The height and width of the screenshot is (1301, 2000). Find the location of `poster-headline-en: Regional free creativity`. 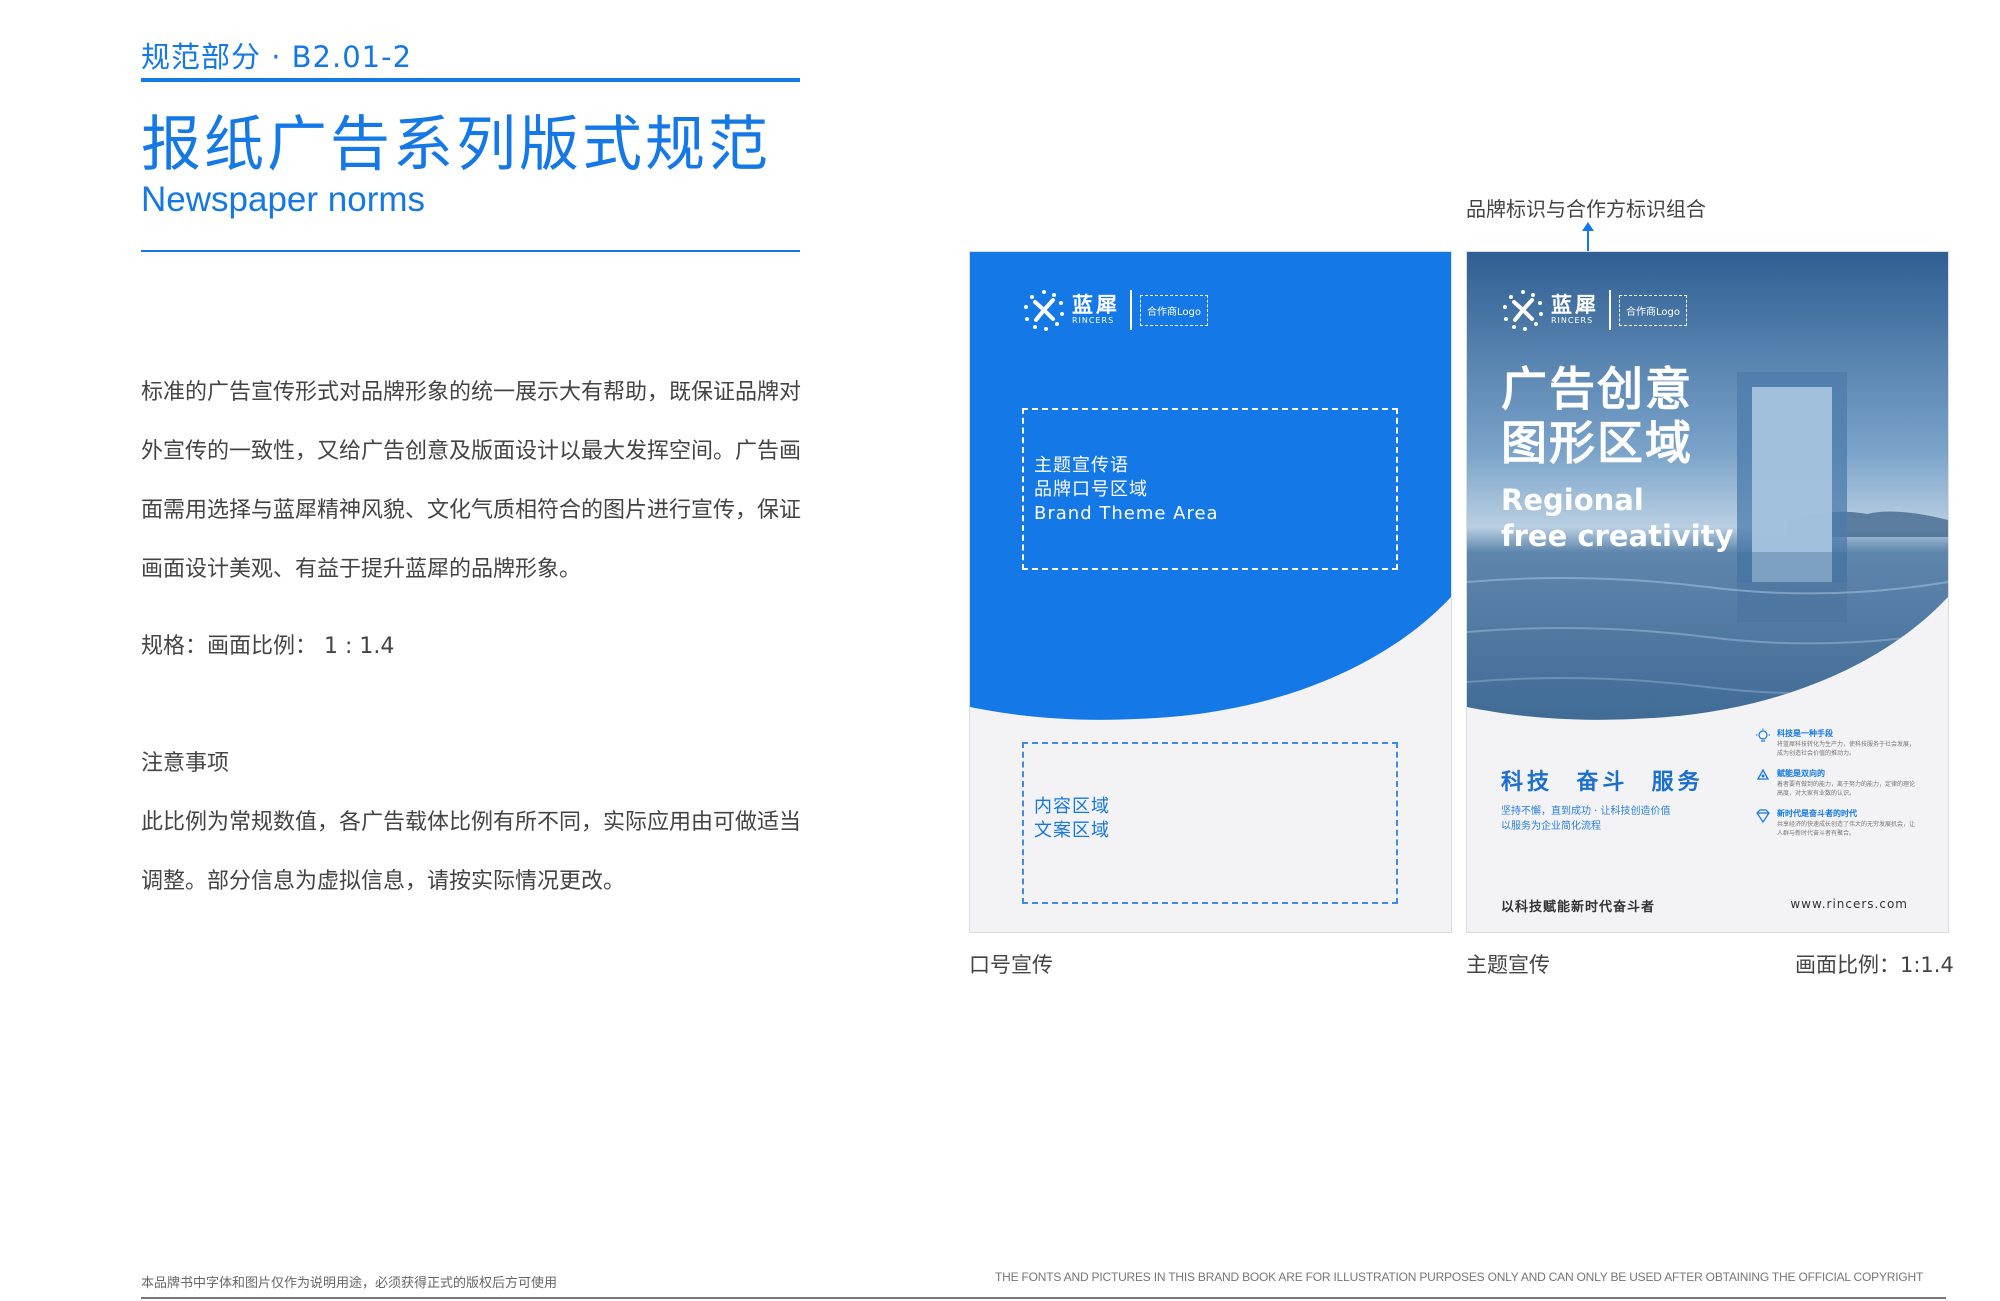

poster-headline-en: Regional free creativity is located at coordinates (1617, 518).